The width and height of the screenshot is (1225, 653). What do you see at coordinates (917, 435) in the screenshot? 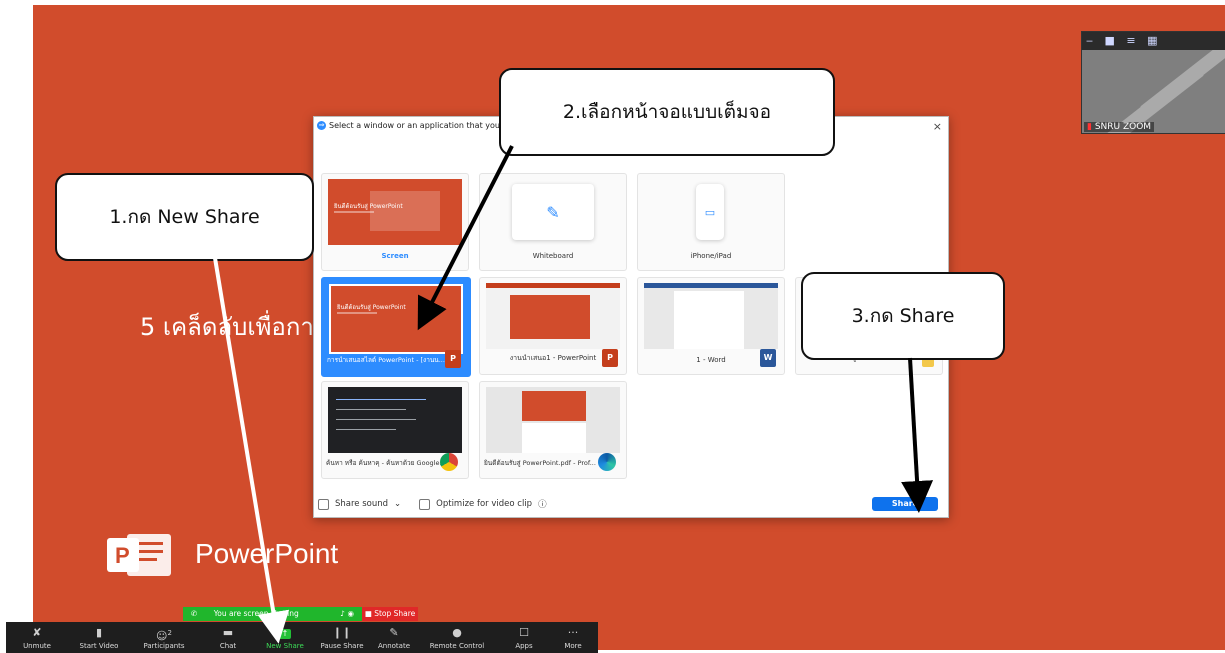
I see `arrow-share` at bounding box center [917, 435].